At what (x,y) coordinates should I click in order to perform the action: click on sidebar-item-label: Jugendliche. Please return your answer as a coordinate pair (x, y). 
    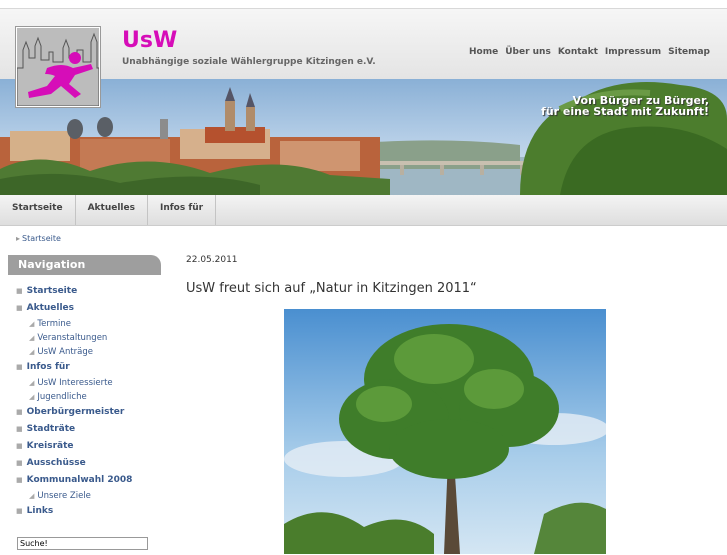
    Looking at the image, I should click on (62, 397).